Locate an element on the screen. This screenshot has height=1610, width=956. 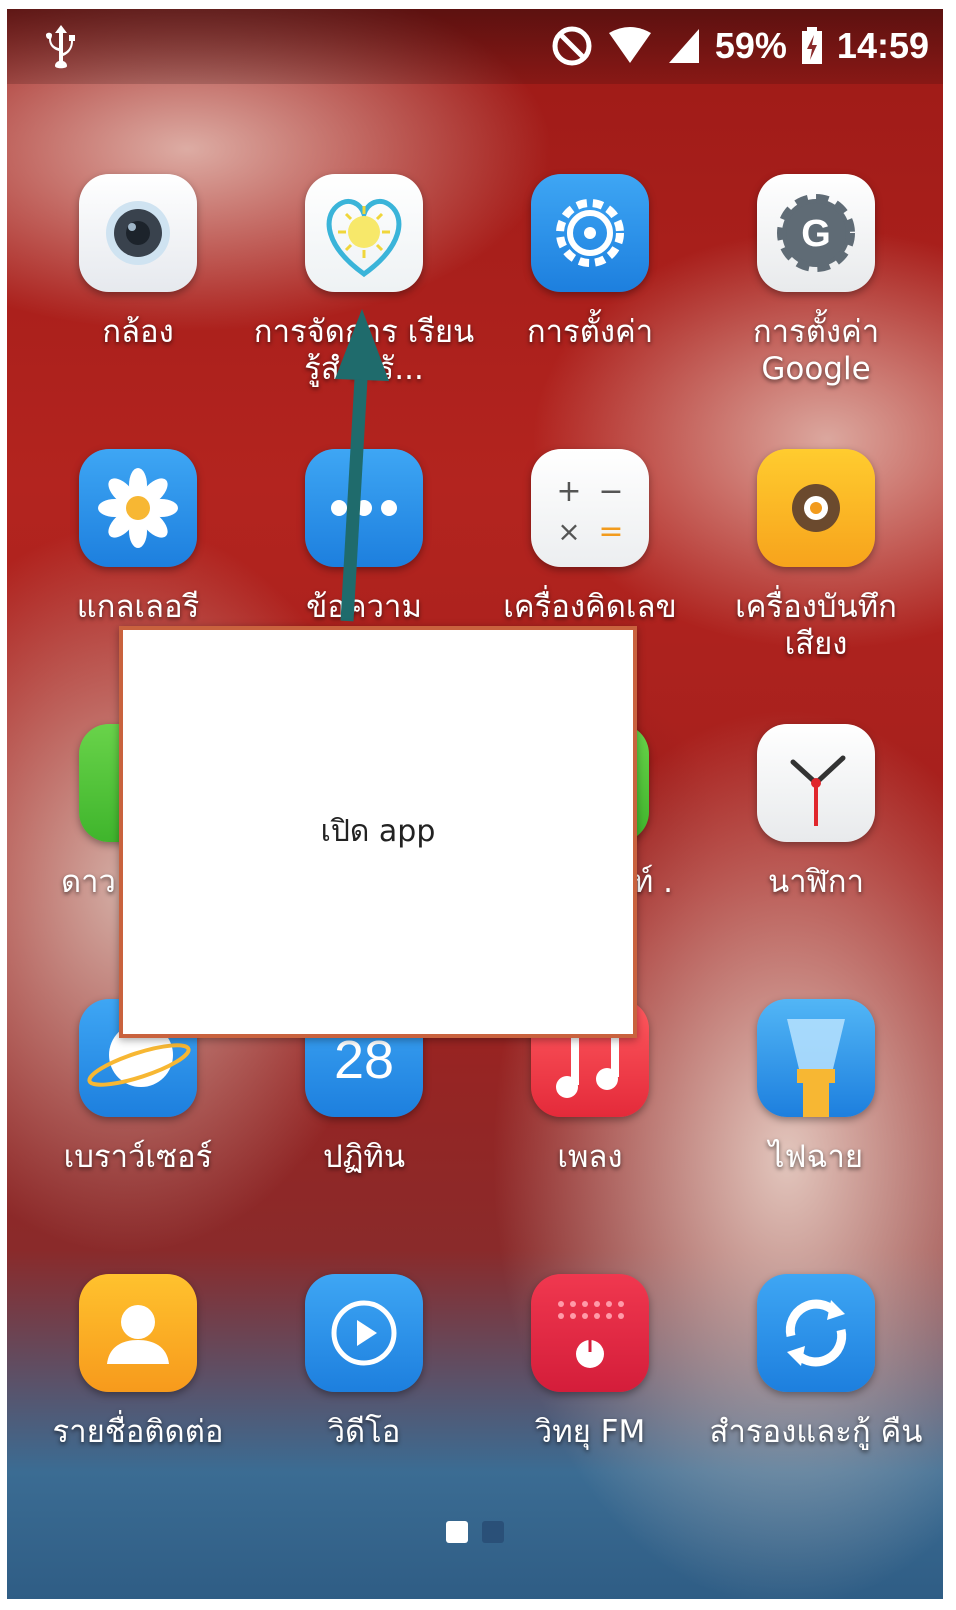
app-label: เครื่องบันทึก เสียง is located at coordinates (816, 625).